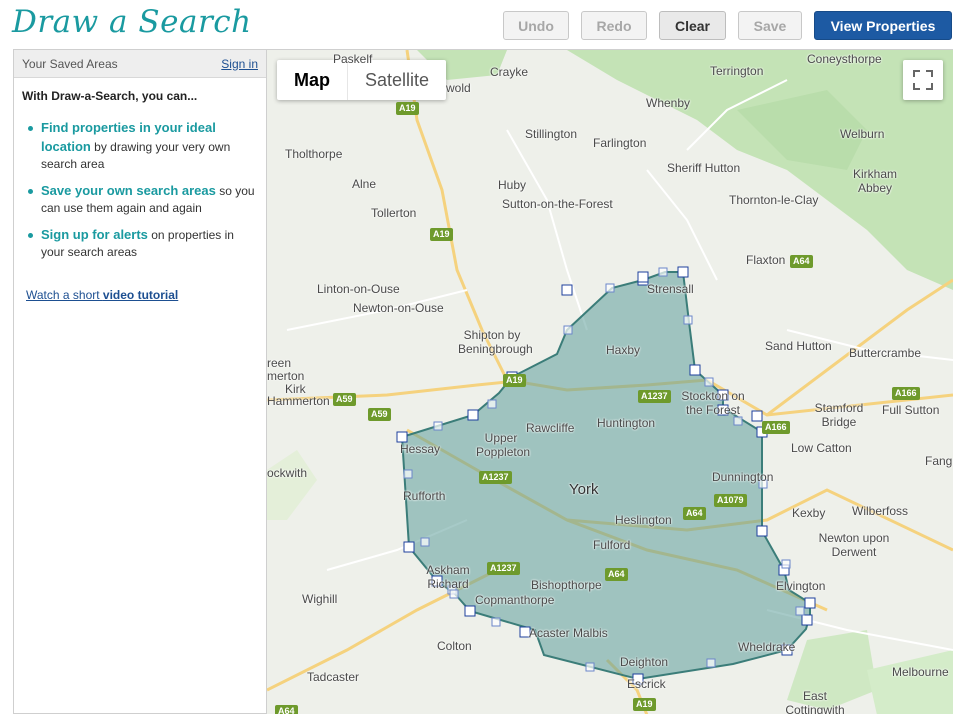 This screenshot has height=714, width=968. What do you see at coordinates (612, 545) in the screenshot?
I see `place-label: Fulford` at bounding box center [612, 545].